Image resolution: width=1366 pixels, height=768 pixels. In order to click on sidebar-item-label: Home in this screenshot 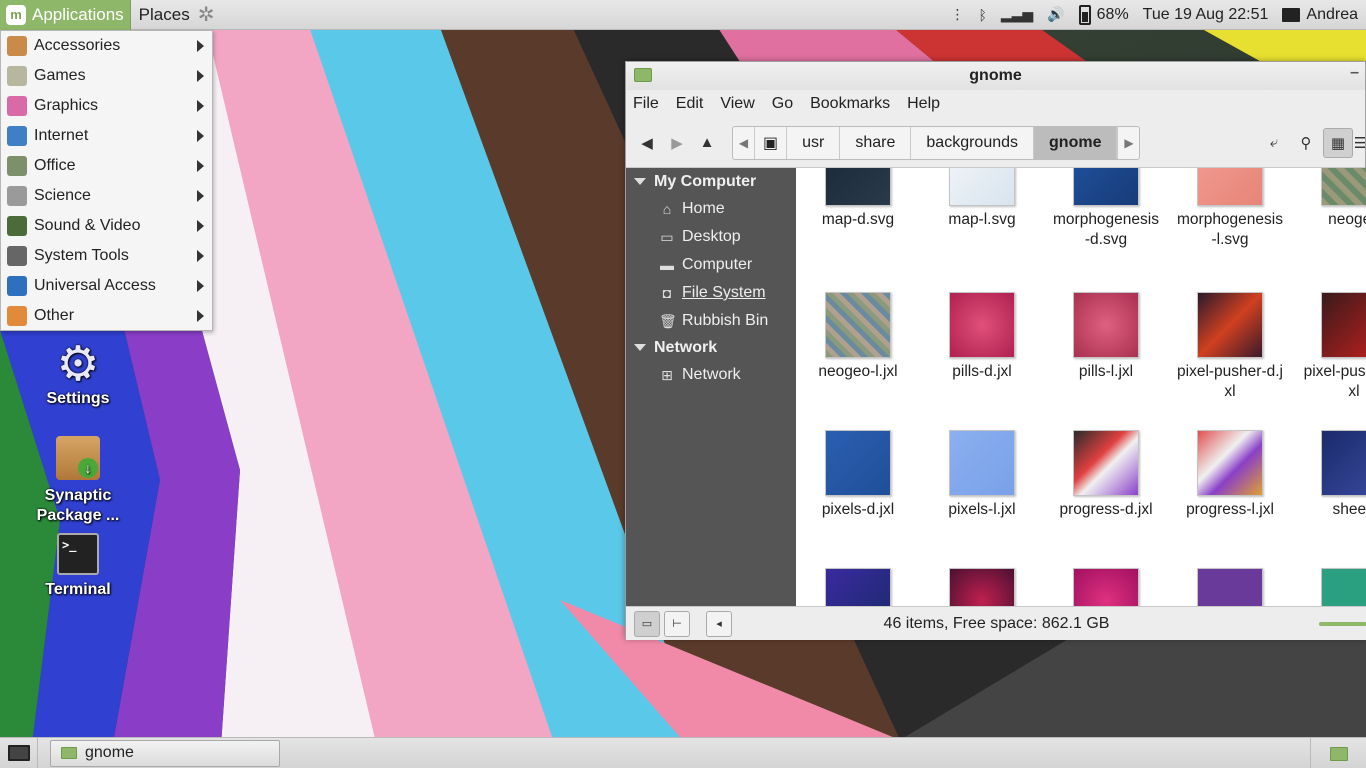, I will do `click(703, 208)`.